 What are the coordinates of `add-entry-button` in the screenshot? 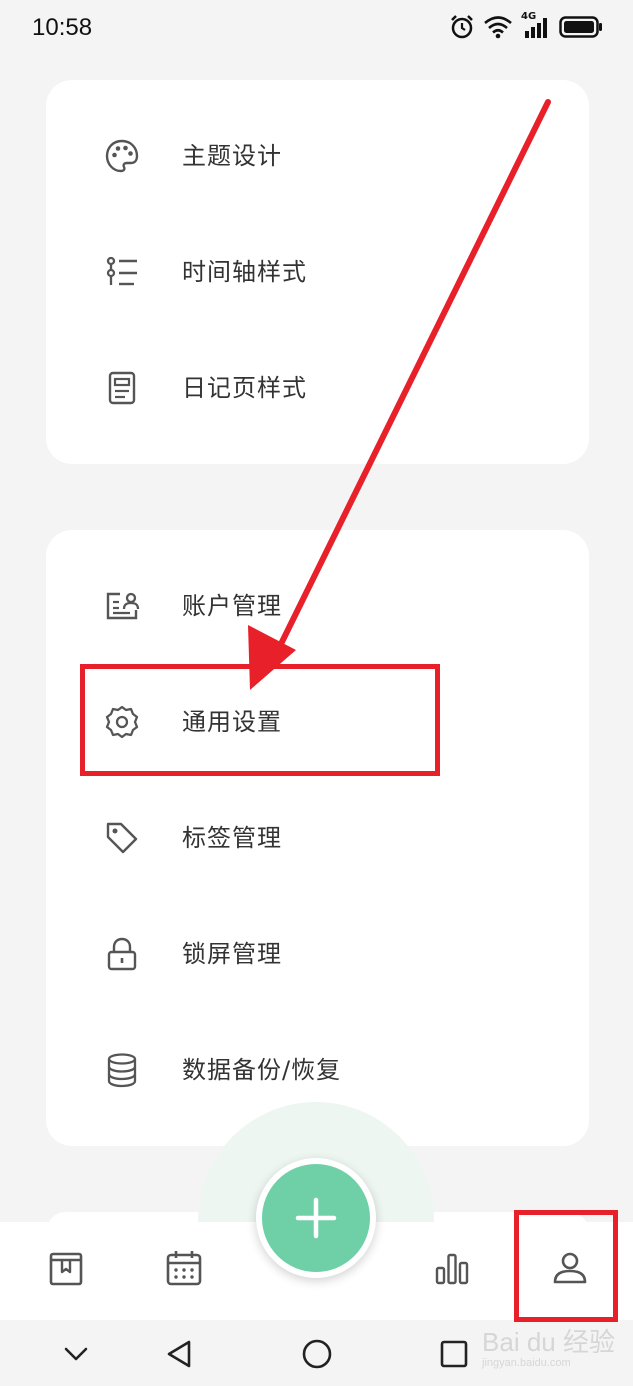 It's located at (316, 1218).